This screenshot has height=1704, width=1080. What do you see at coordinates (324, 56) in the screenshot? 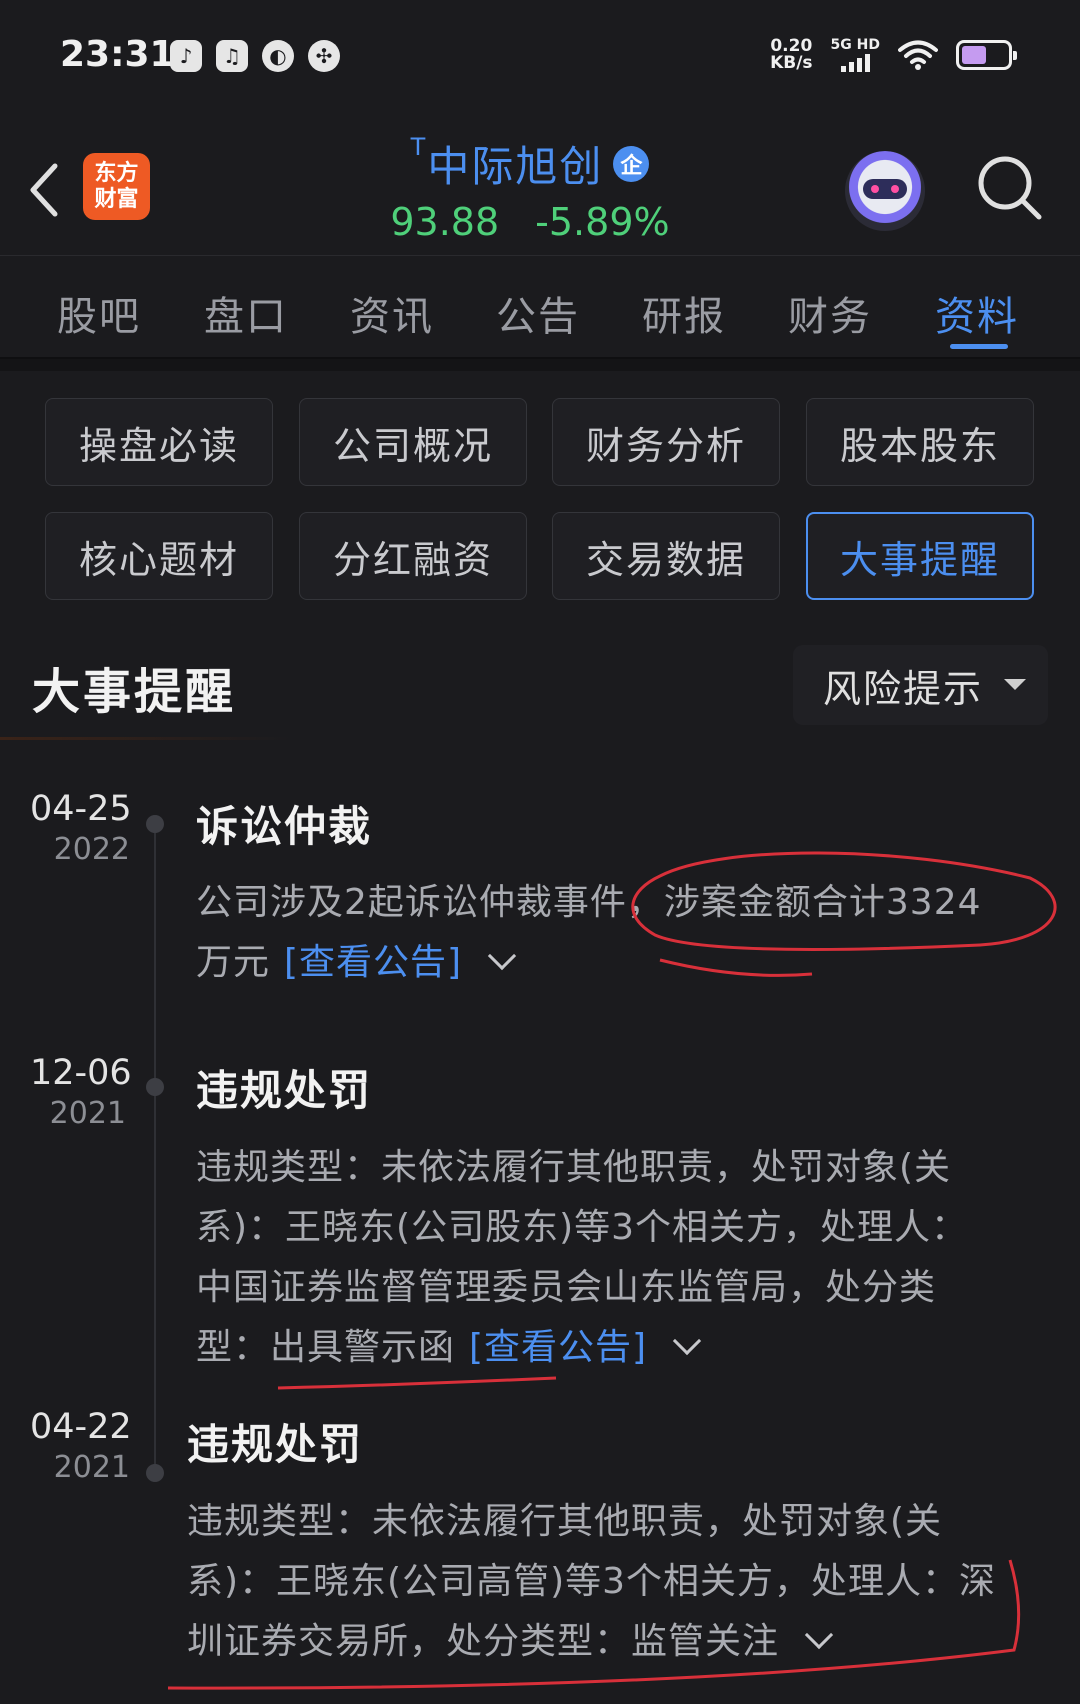
I see `fan-app-icon: ✣` at bounding box center [324, 56].